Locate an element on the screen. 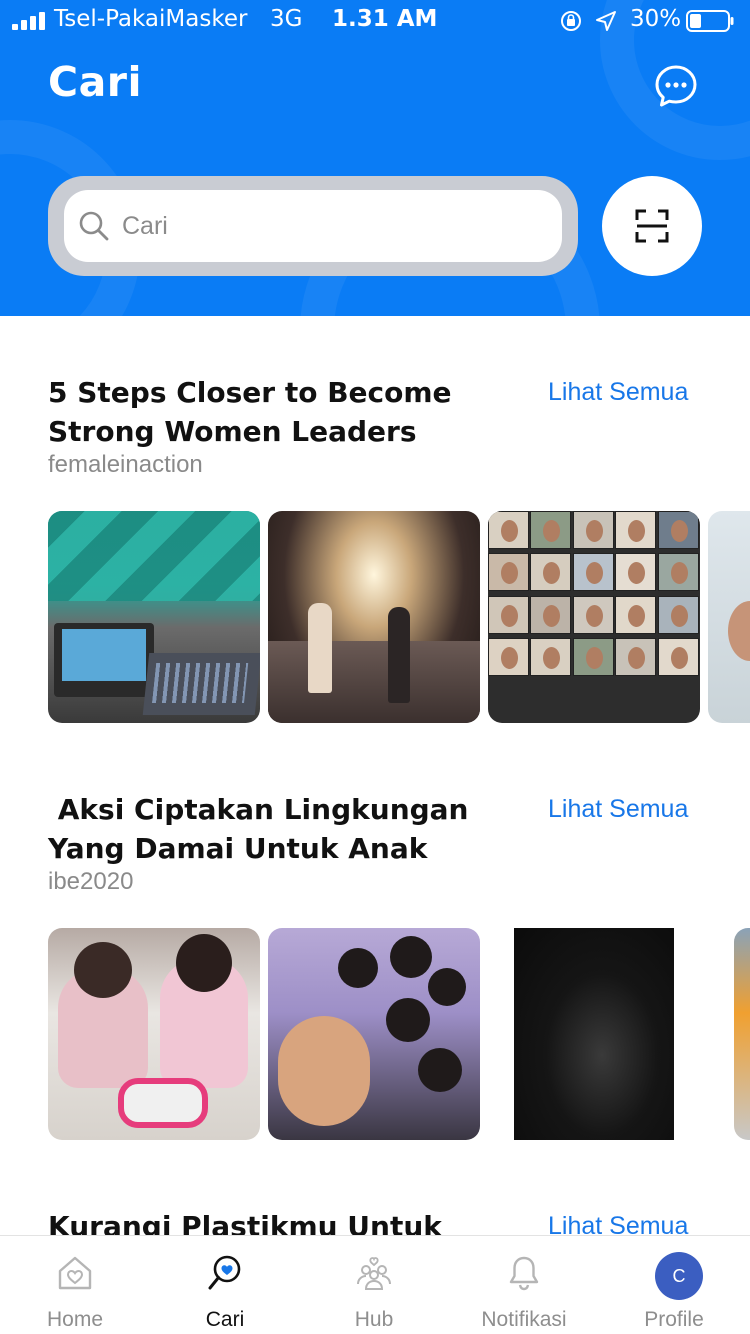  network-type: 3G is located at coordinates (286, 19).